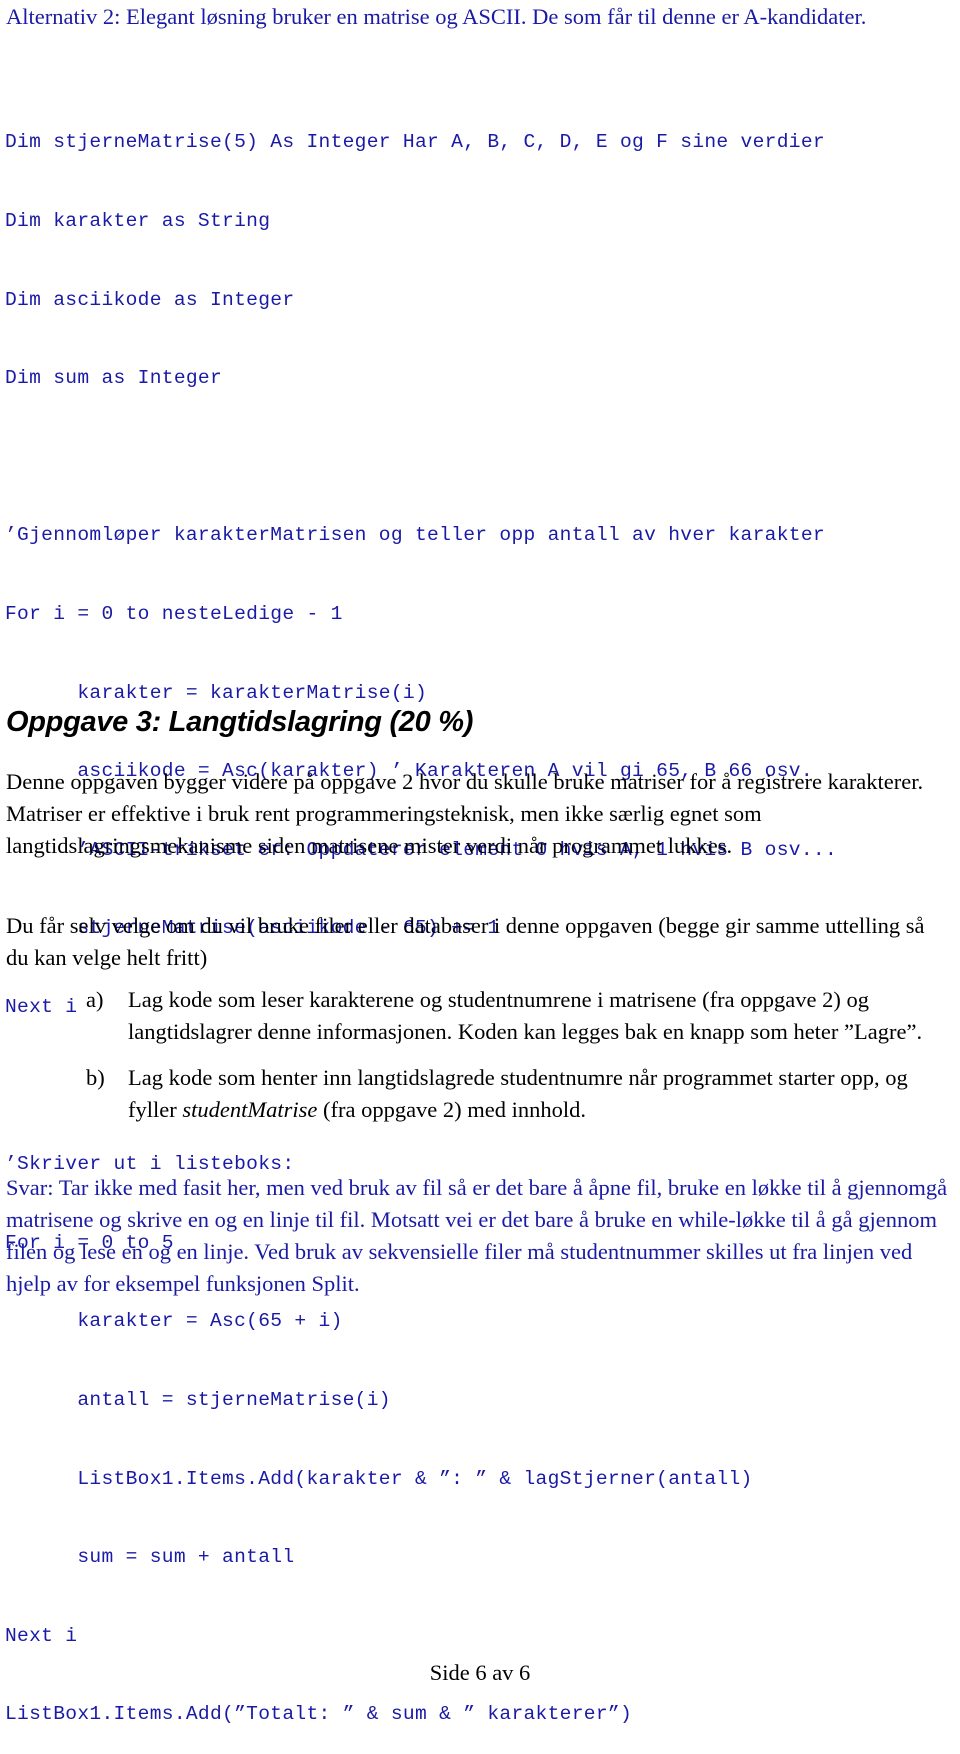  Describe the element at coordinates (41, 1635) in the screenshot. I see `code-line: Next i` at that location.